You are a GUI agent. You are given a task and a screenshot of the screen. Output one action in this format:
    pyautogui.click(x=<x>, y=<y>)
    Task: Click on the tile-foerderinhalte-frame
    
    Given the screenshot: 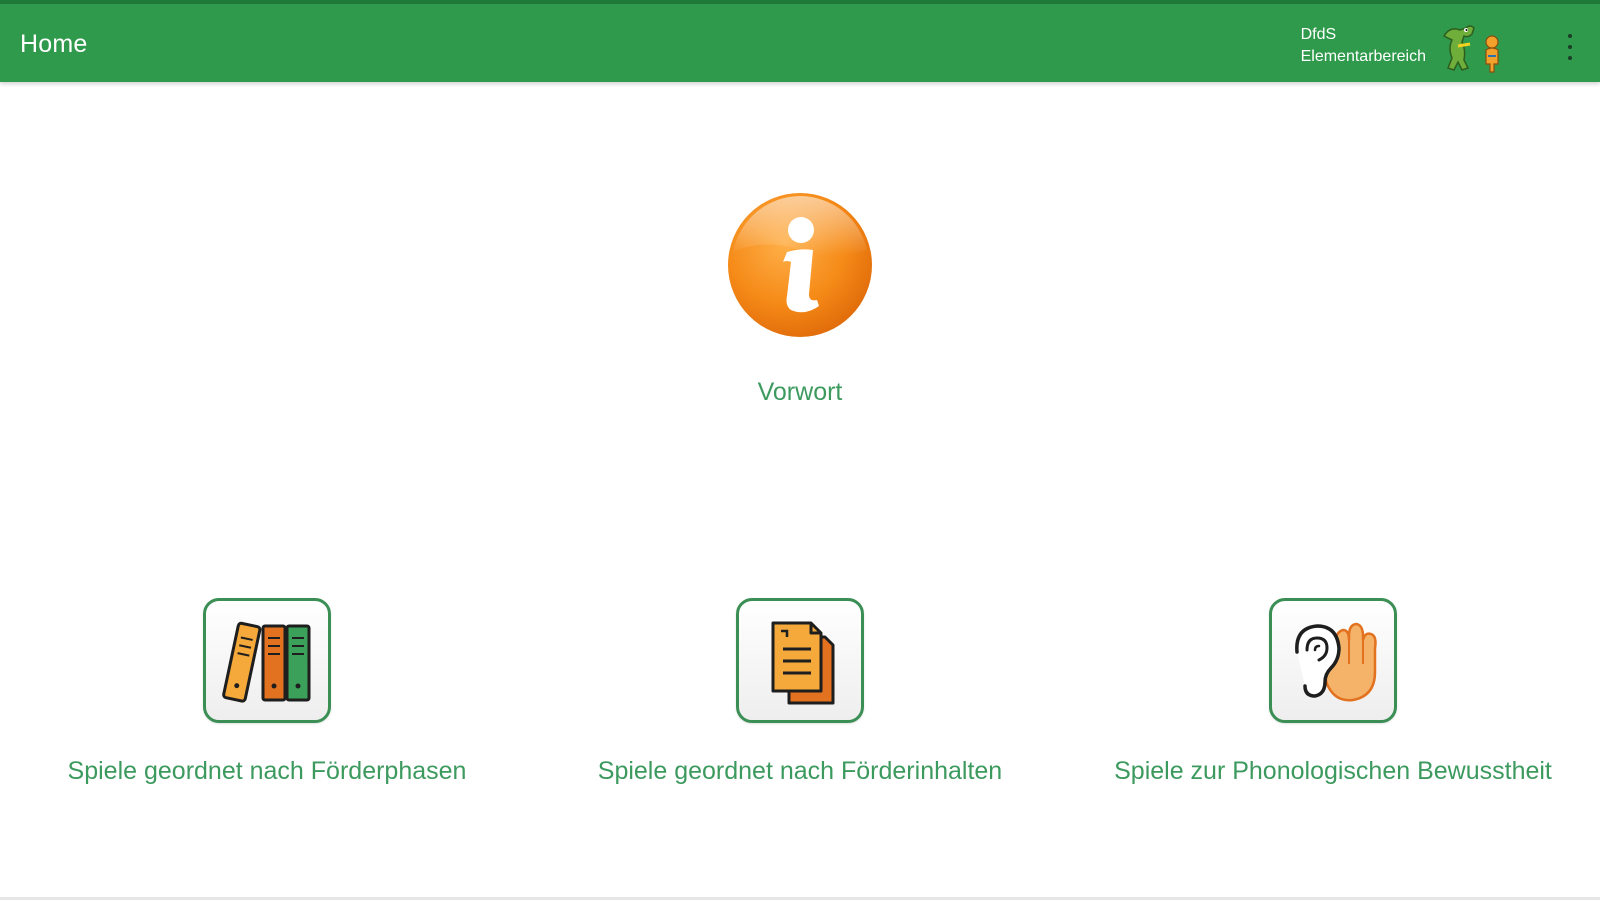 What is the action you would take?
    pyautogui.click(x=800, y=660)
    